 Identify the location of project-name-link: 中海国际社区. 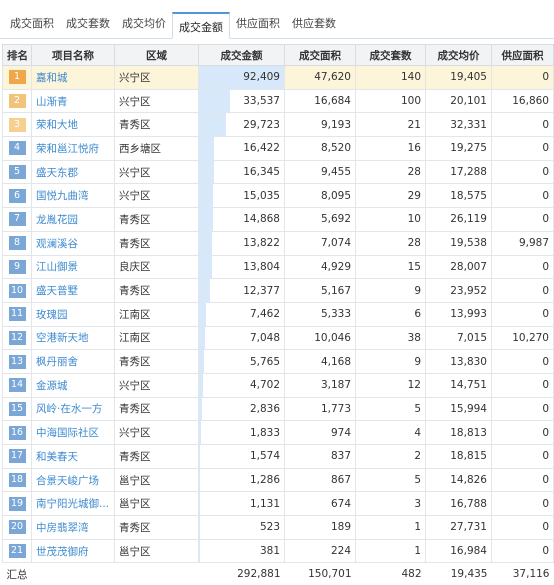
(67, 433).